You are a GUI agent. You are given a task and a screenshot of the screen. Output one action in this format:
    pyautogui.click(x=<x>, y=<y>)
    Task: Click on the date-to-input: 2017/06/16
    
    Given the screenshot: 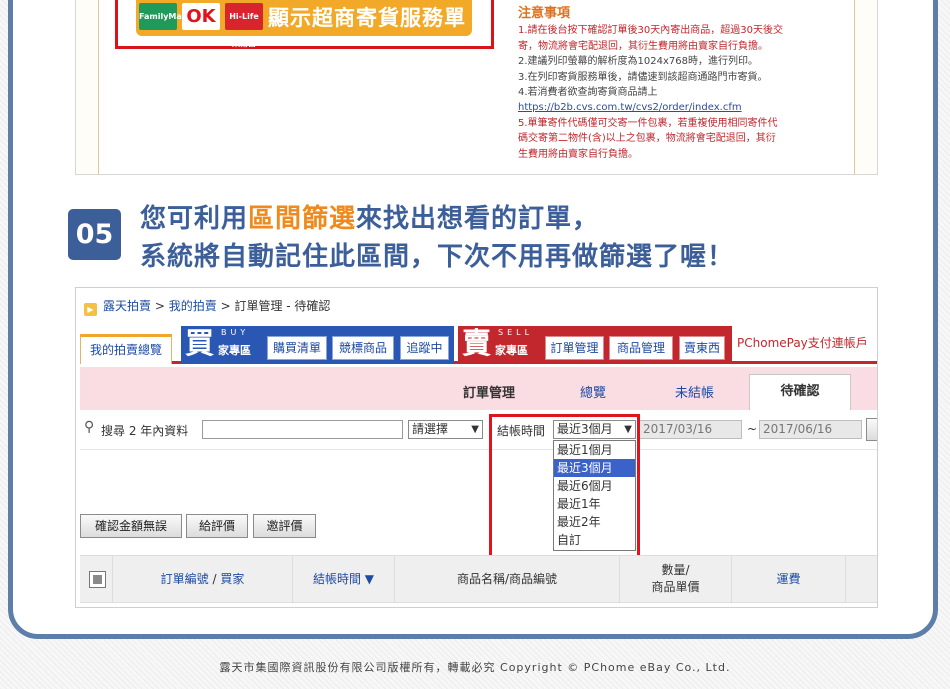 What is the action you would take?
    pyautogui.click(x=810, y=429)
    